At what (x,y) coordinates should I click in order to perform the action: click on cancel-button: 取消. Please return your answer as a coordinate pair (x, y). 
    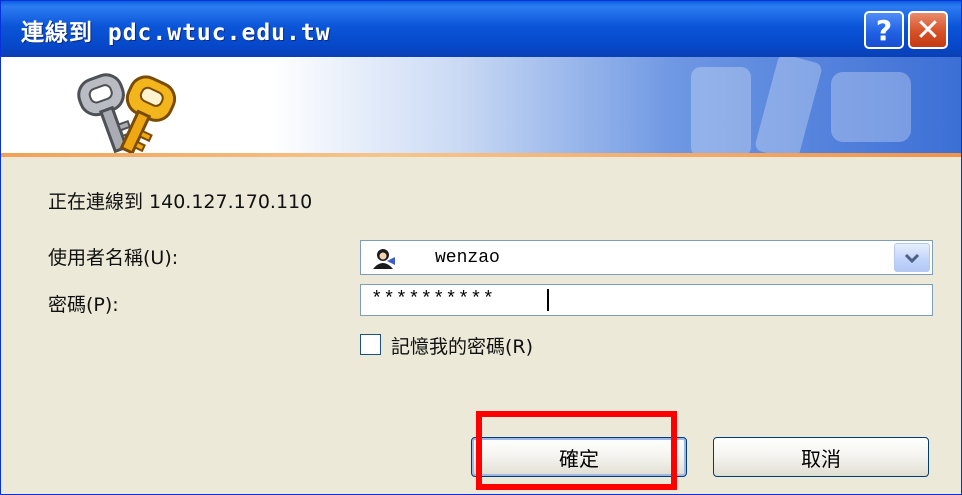
    Looking at the image, I should click on (821, 457).